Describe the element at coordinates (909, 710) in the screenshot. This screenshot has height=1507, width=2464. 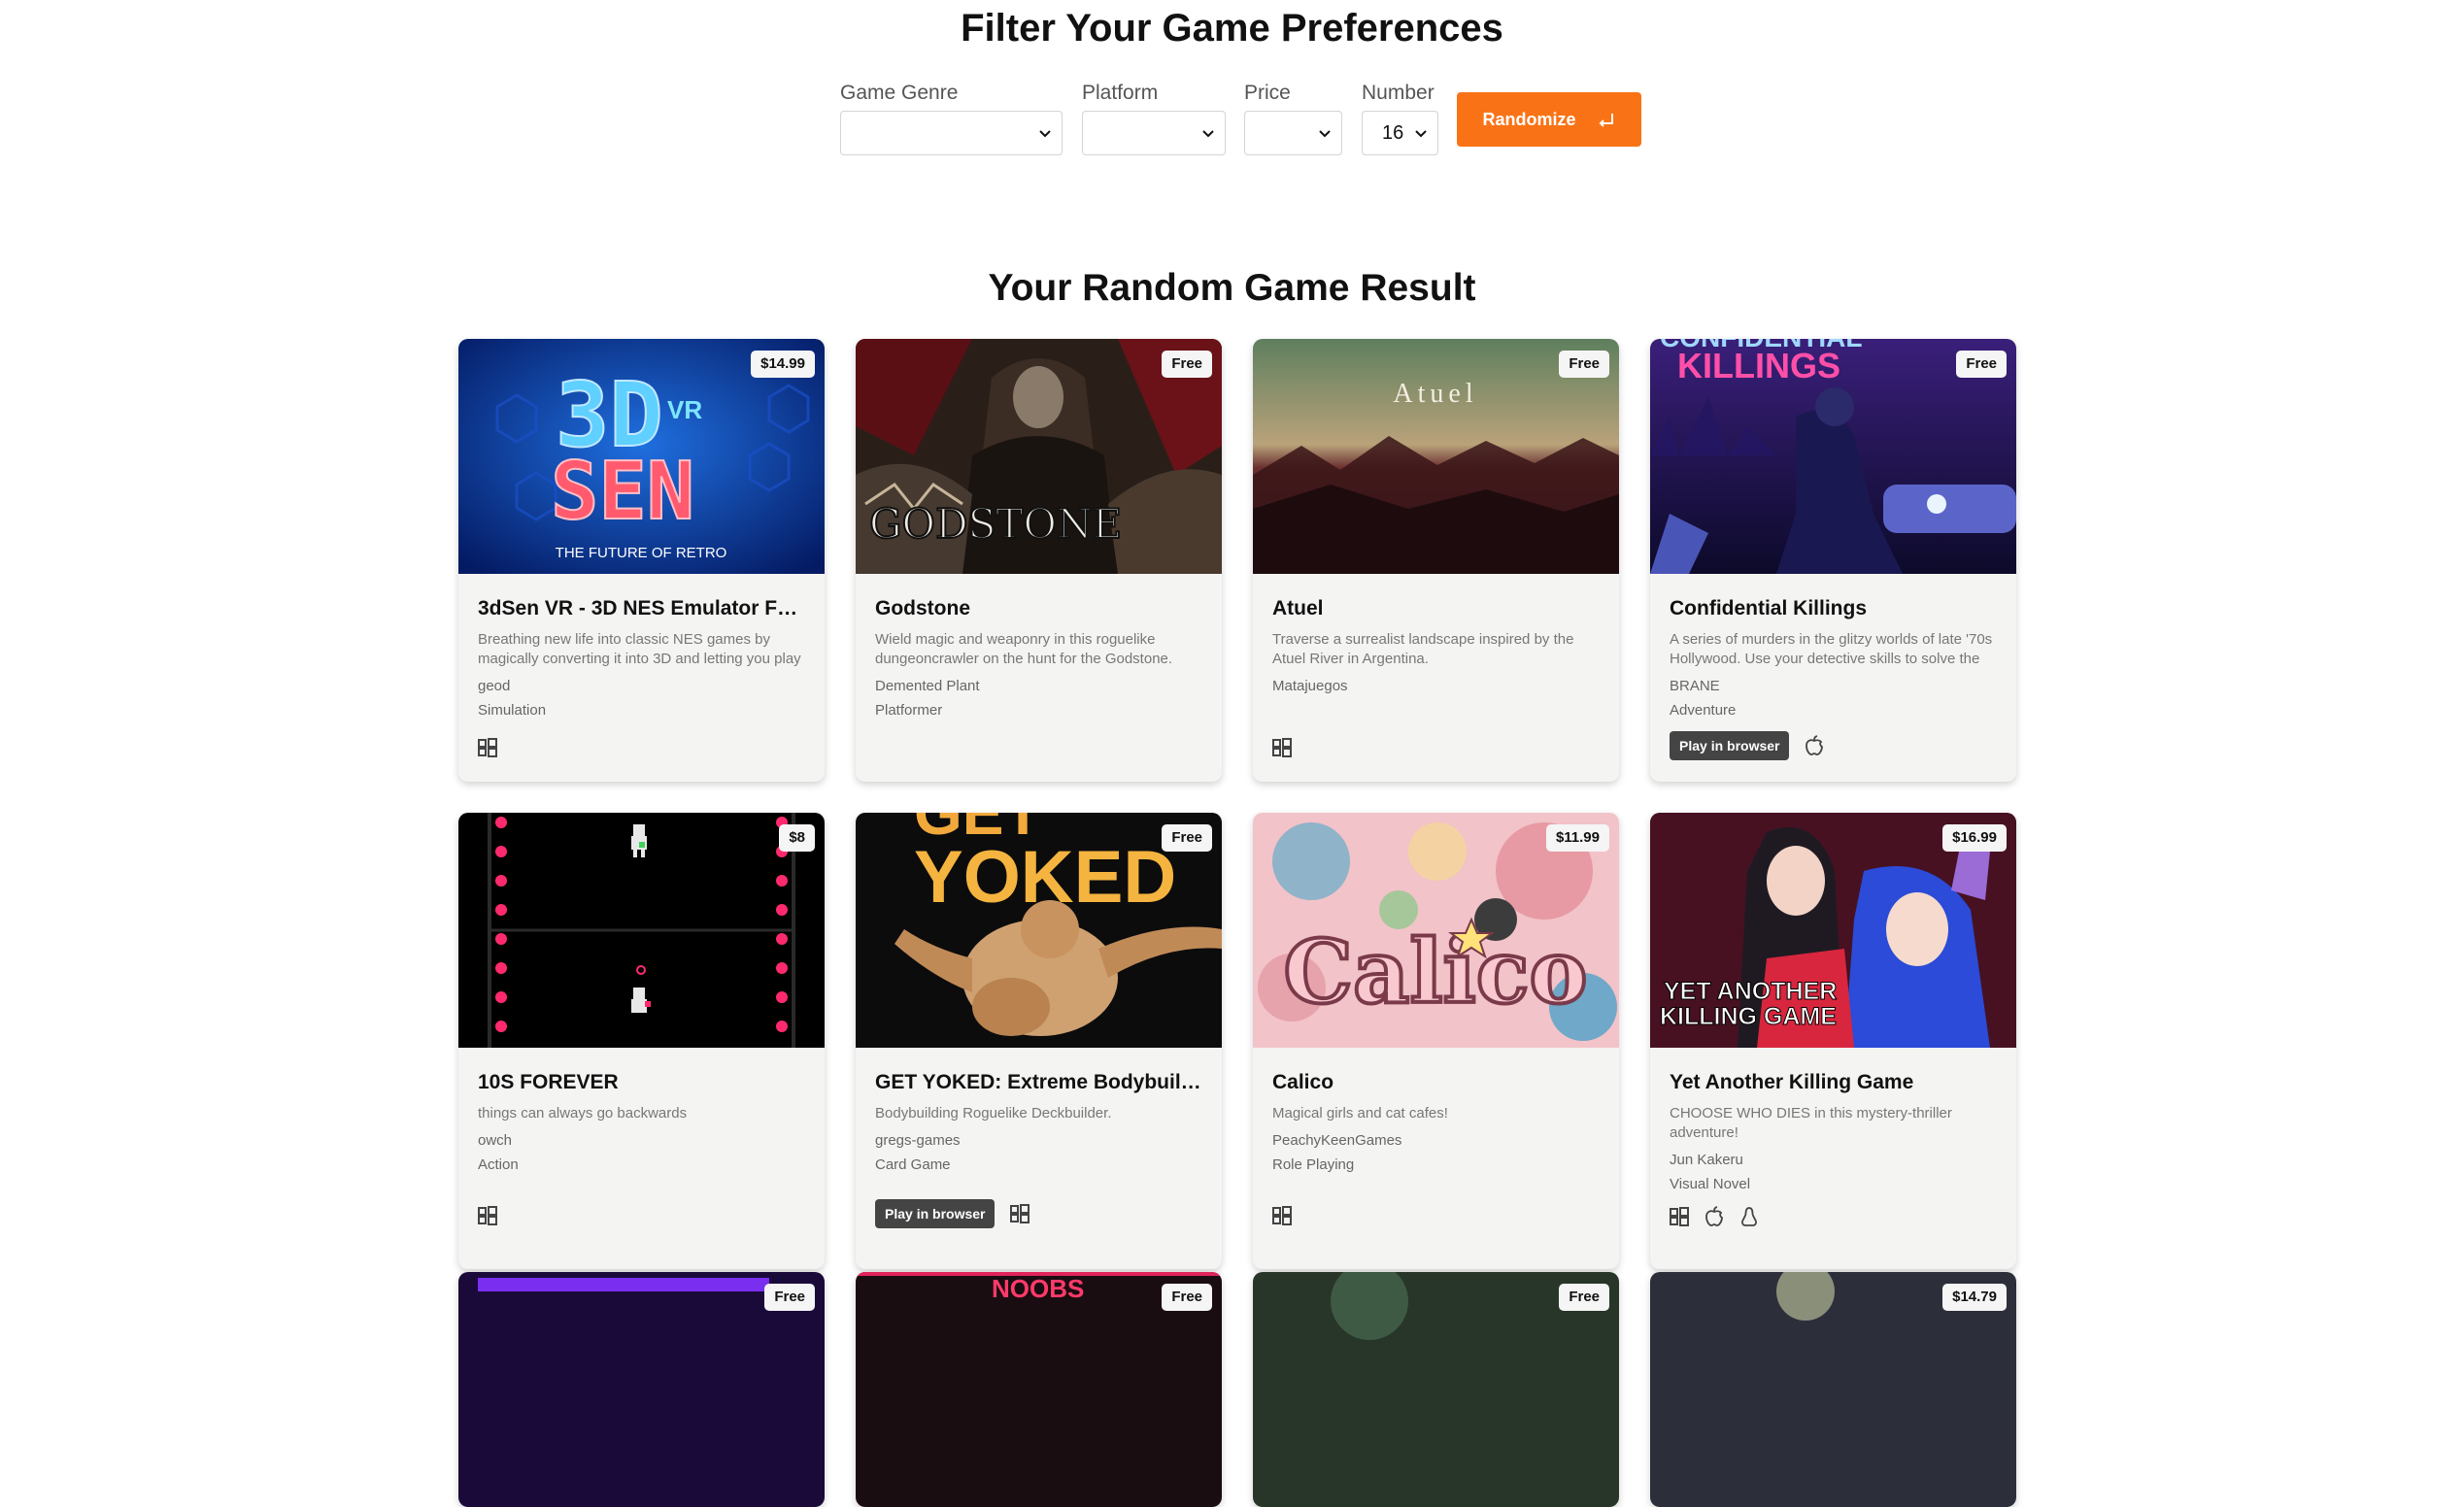
I see `game-genre: Platformer` at that location.